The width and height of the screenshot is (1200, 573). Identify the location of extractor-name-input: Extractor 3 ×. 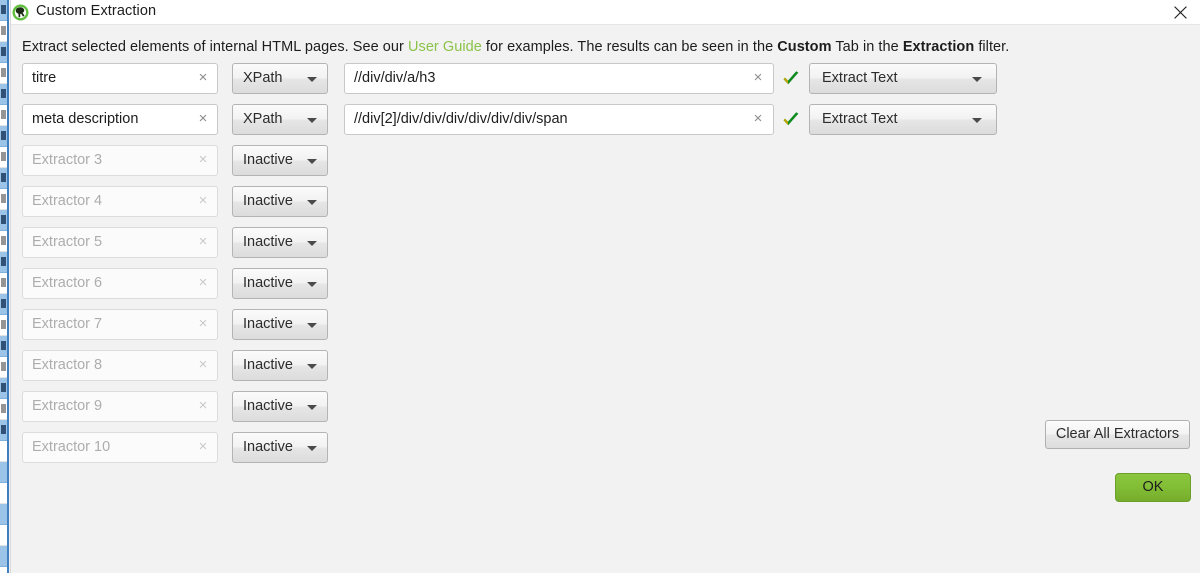
(120, 160).